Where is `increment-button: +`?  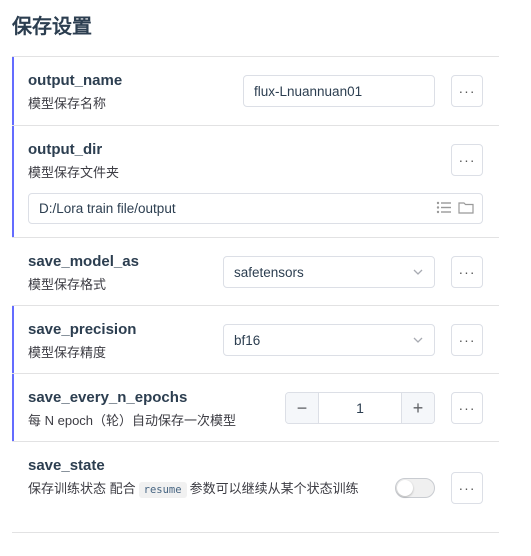
increment-button: + is located at coordinates (417, 408).